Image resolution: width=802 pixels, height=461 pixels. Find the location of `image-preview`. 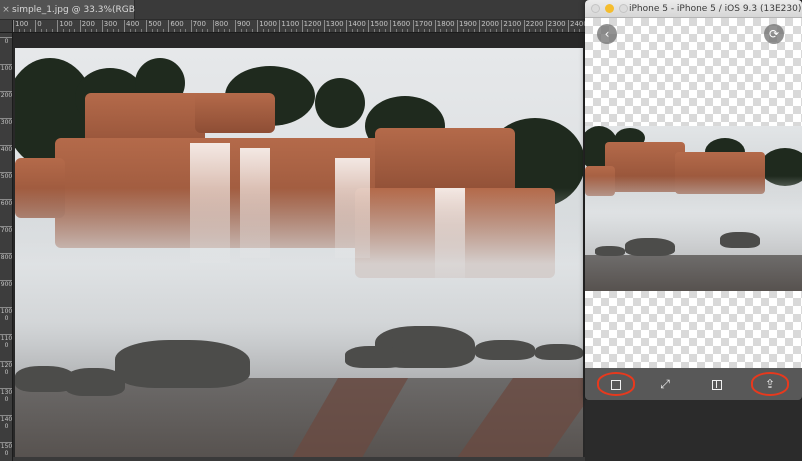

image-preview is located at coordinates (693, 208).